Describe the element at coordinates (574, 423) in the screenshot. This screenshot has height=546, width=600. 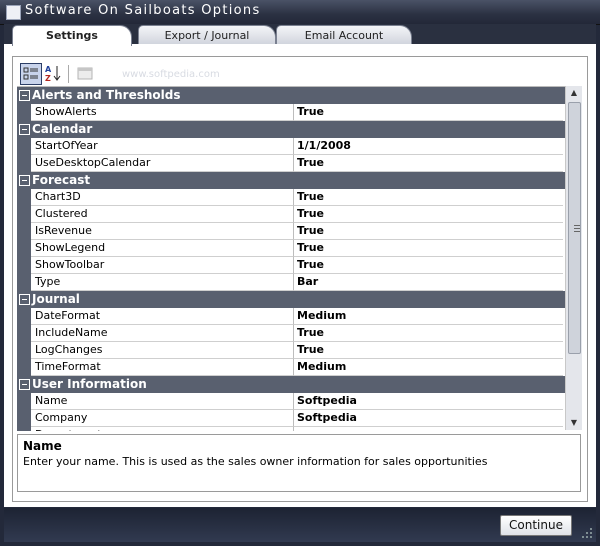
I see `scroll-down-arrow-icon: ▼` at that location.